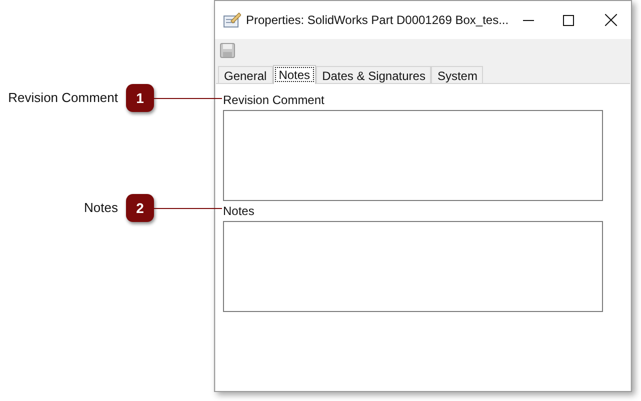  Describe the element at coordinates (62, 98) in the screenshot. I see `callout-label: Revision Comment` at that location.